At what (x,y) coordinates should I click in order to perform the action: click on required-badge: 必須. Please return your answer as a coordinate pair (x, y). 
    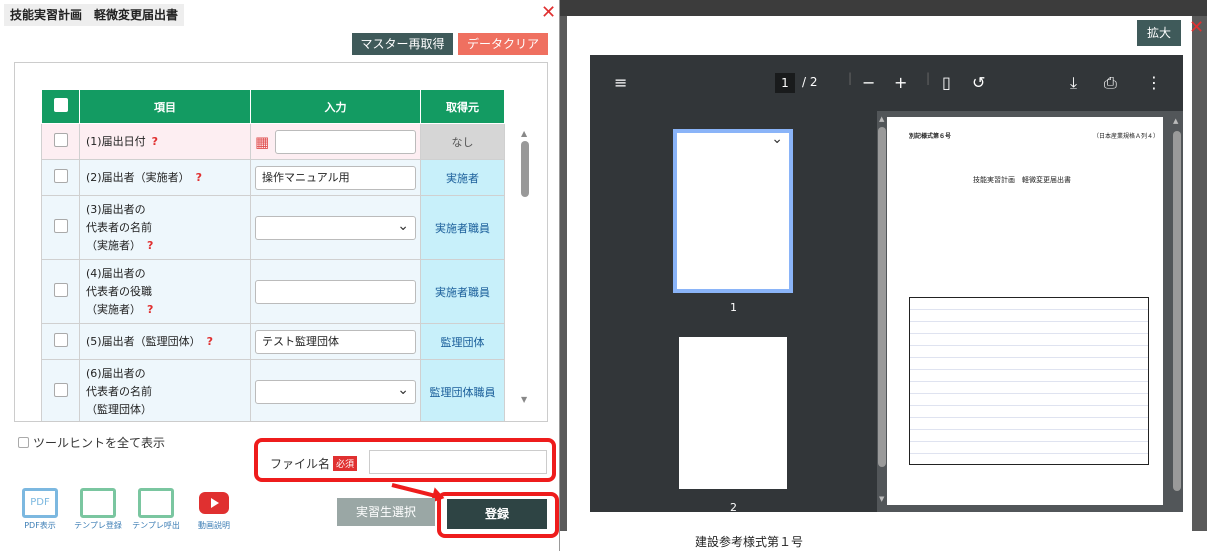
    Looking at the image, I should click on (345, 463).